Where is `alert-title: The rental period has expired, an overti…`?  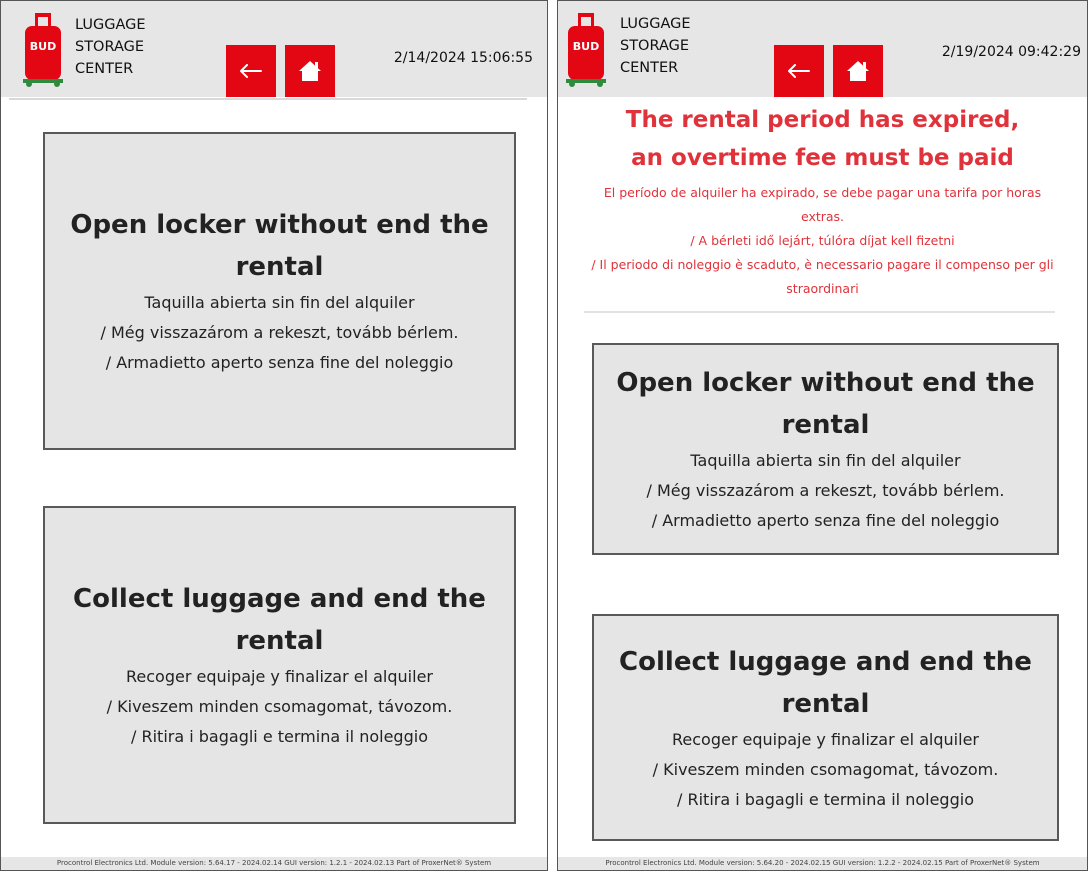 alert-title: The rental period has expired, an overti… is located at coordinates (822, 139).